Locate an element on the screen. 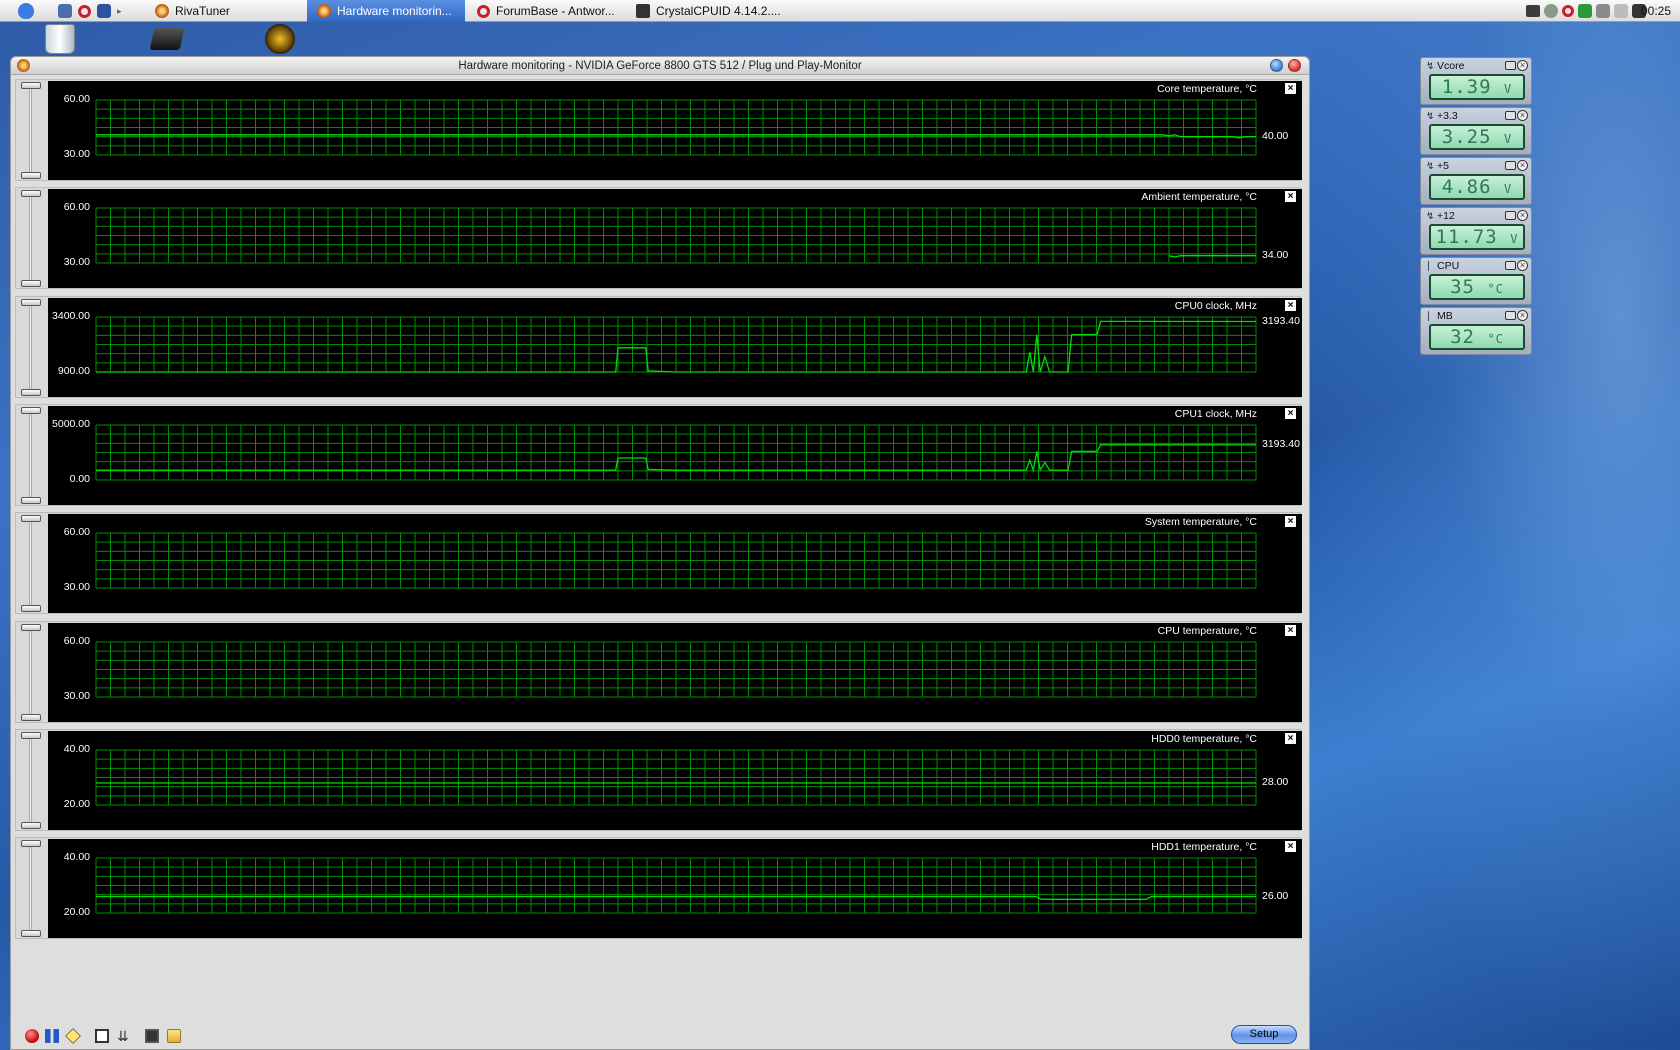 The width and height of the screenshot is (1680, 1050). apple-menu-button is located at coordinates (26, 11).